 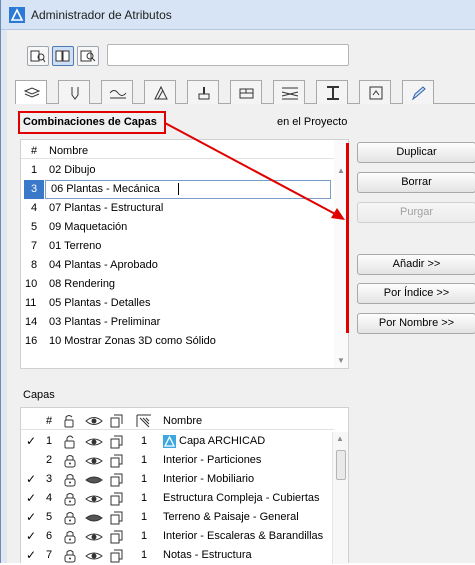 I want to click on split-view-button, so click(x=63, y=56).